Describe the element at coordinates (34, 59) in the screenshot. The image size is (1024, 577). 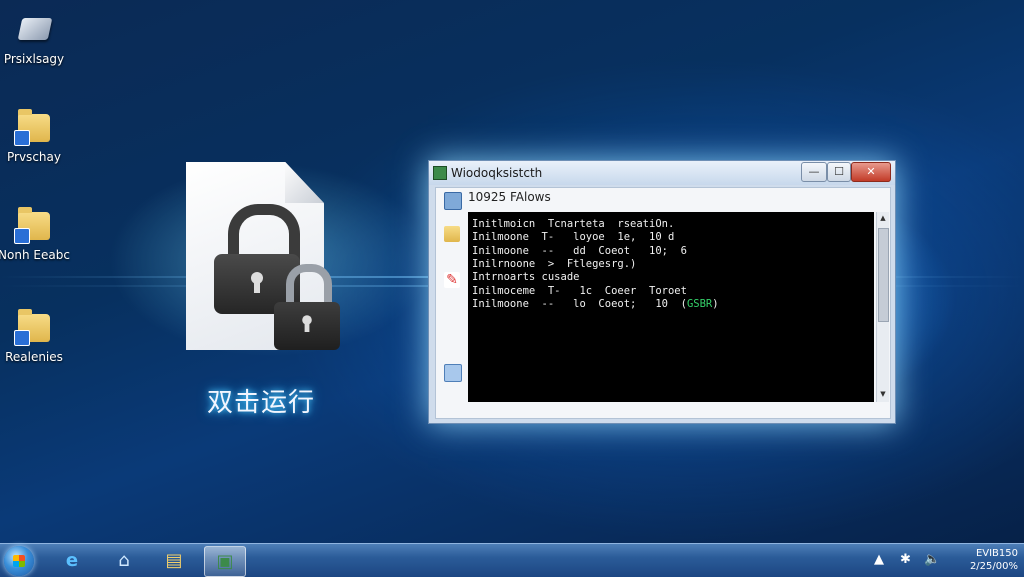
I see `desktop-icon-label: Prsixlsagy` at that location.